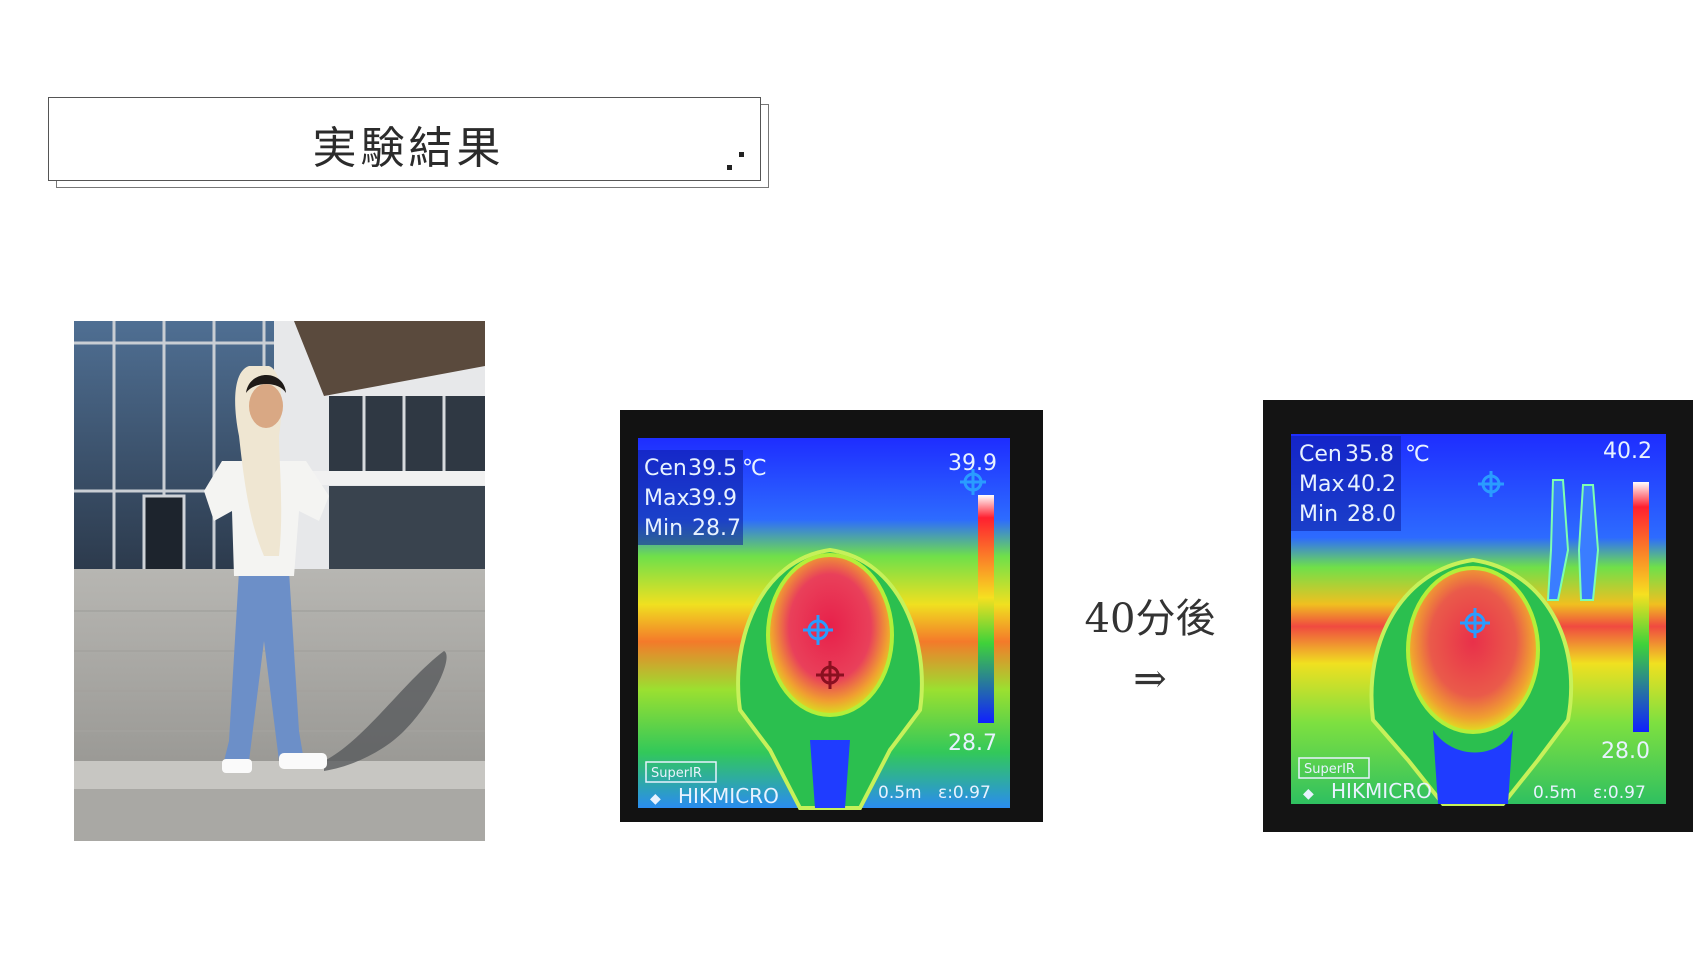 The image size is (1706, 960). I want to click on right-double-arrow-icon: ⇒, so click(1150, 679).